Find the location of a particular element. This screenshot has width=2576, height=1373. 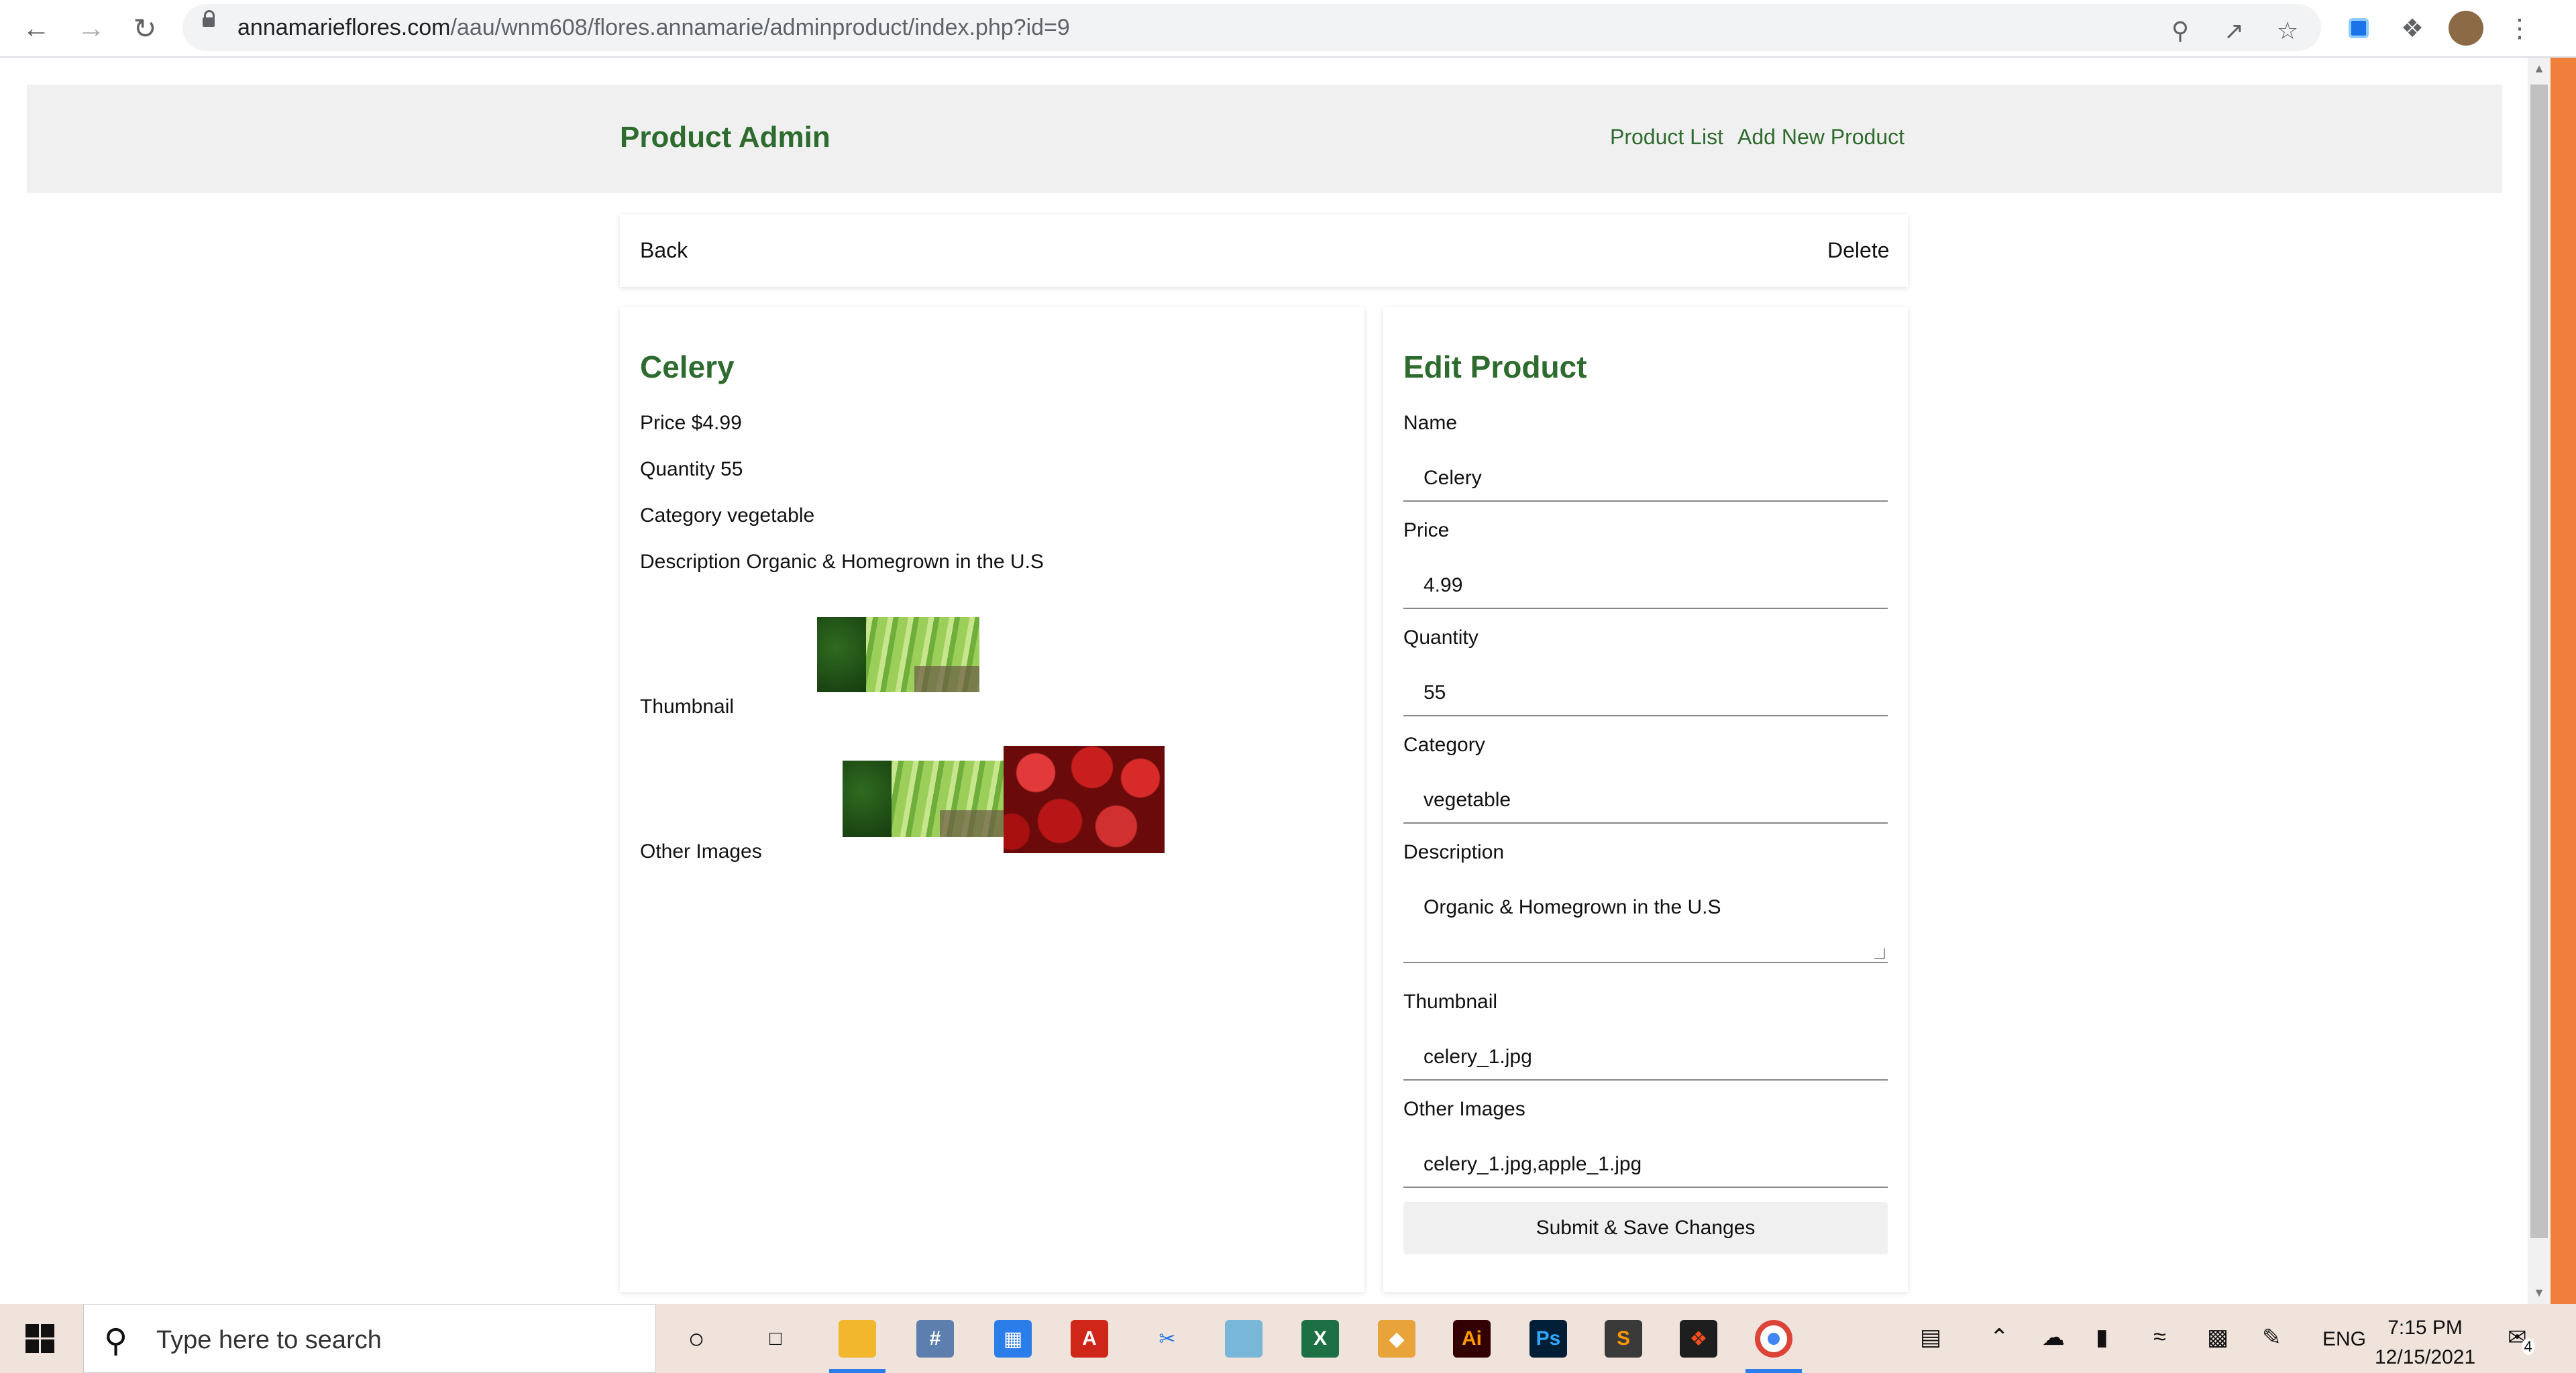

clock: 7:15 PM 12/15/2021 is located at coordinates (2425, 1342).